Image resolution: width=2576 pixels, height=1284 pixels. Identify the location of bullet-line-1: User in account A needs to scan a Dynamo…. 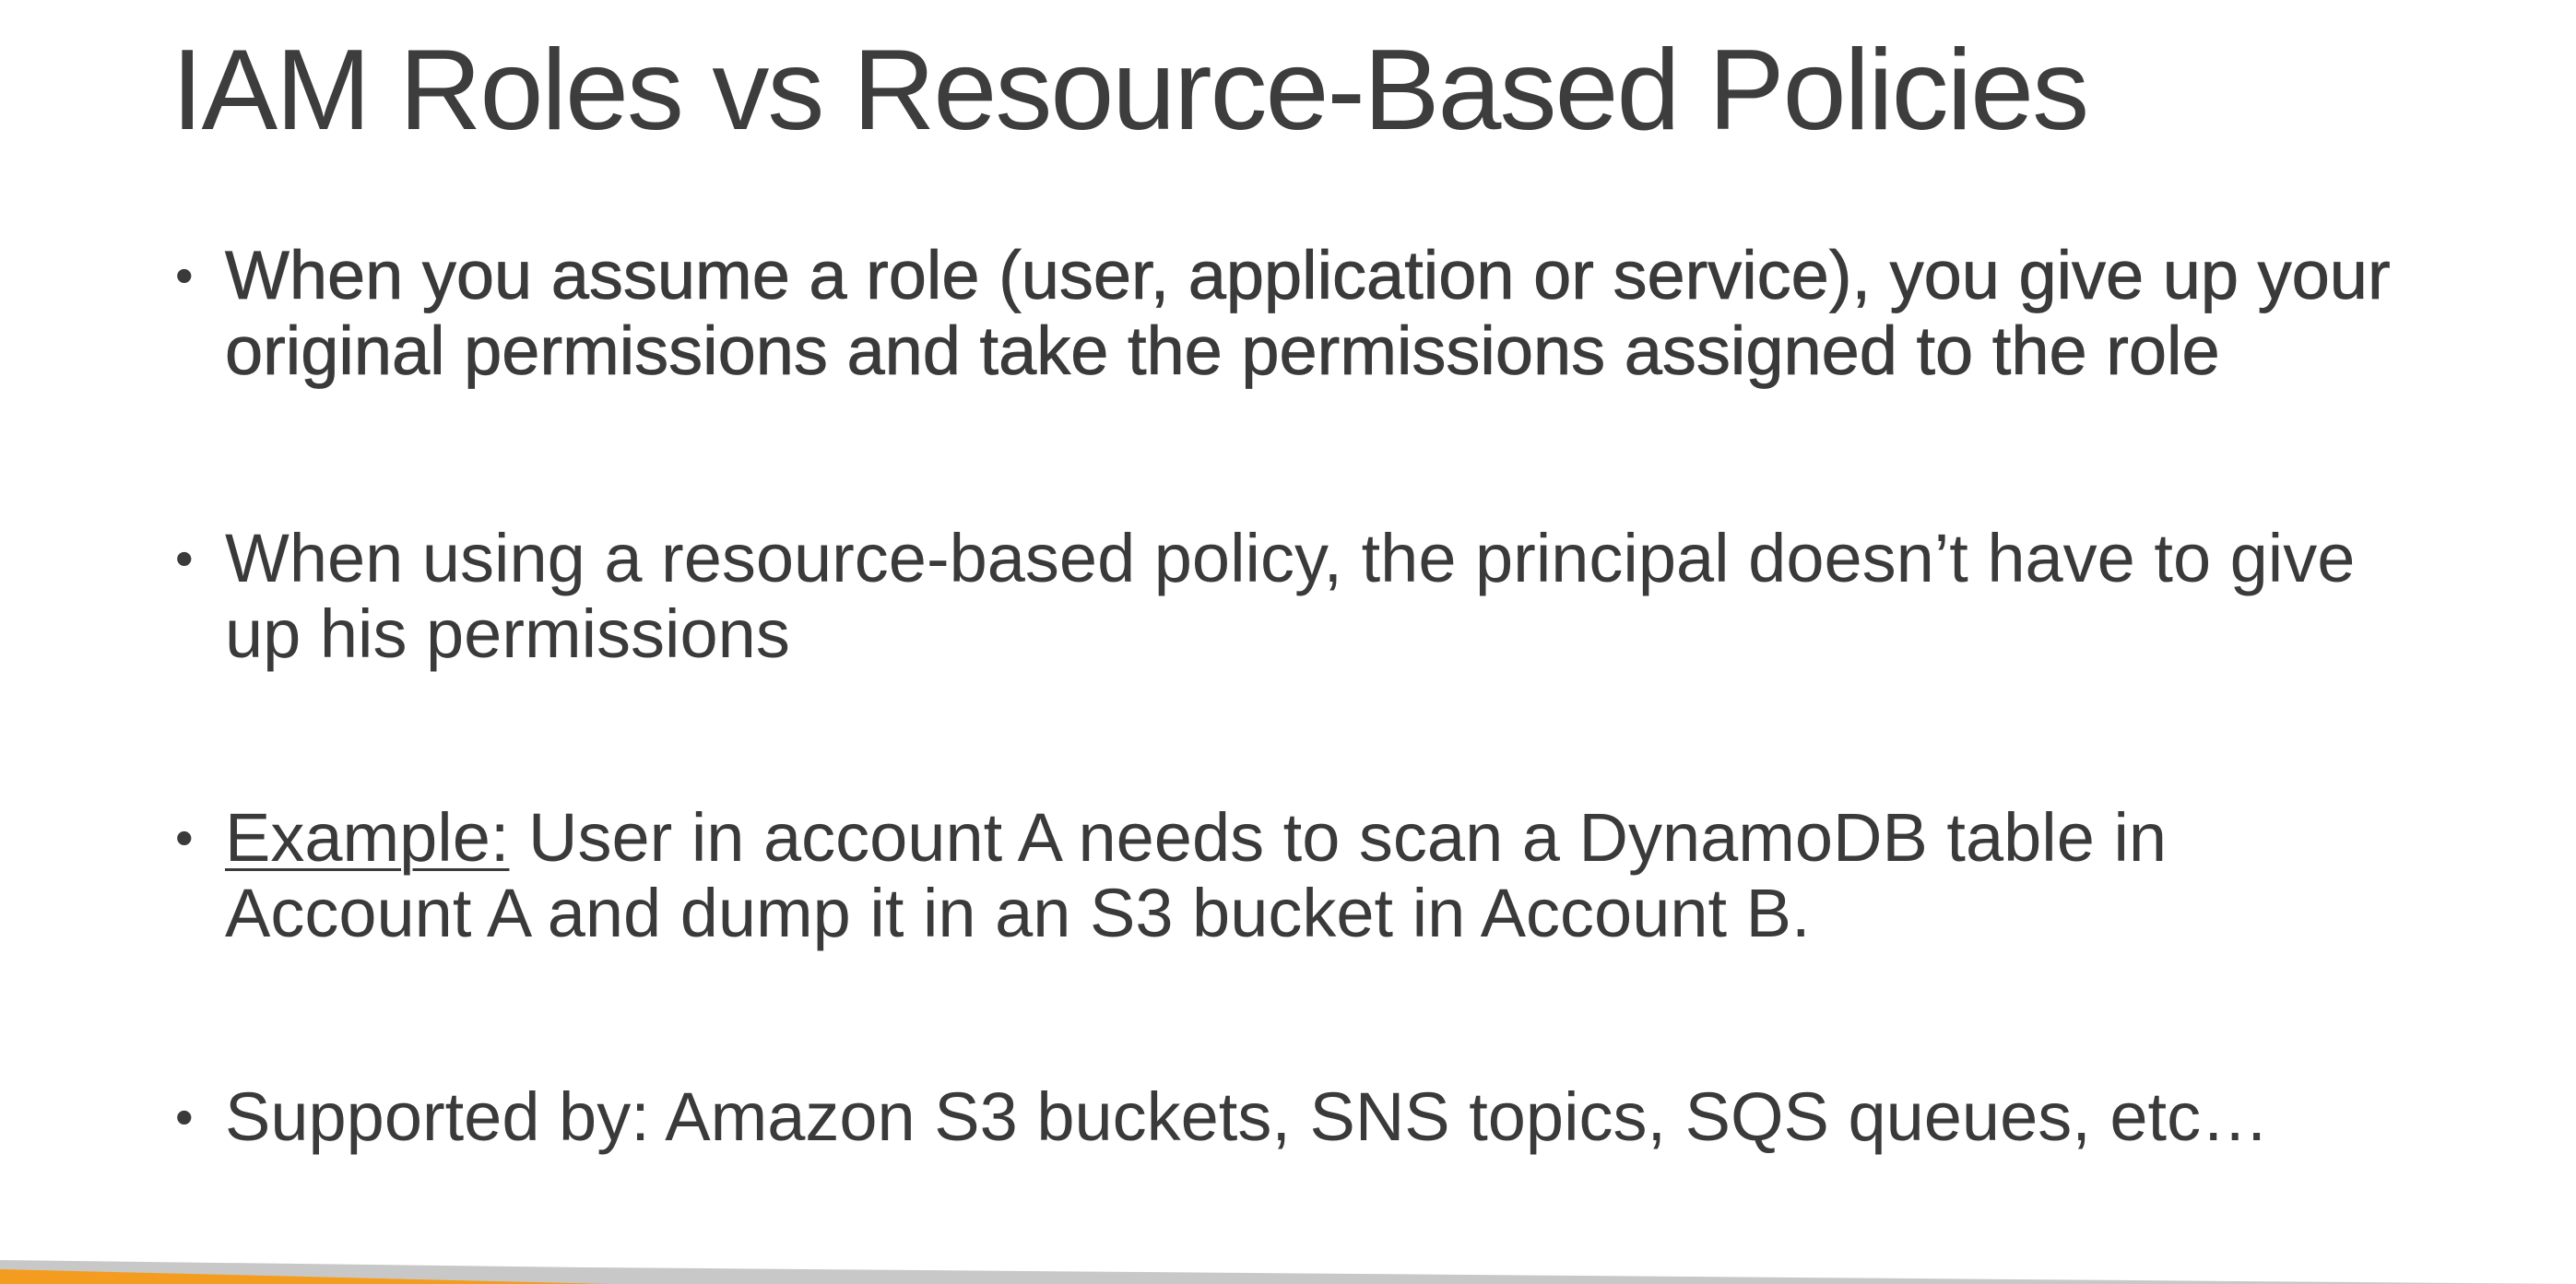
(1338, 838).